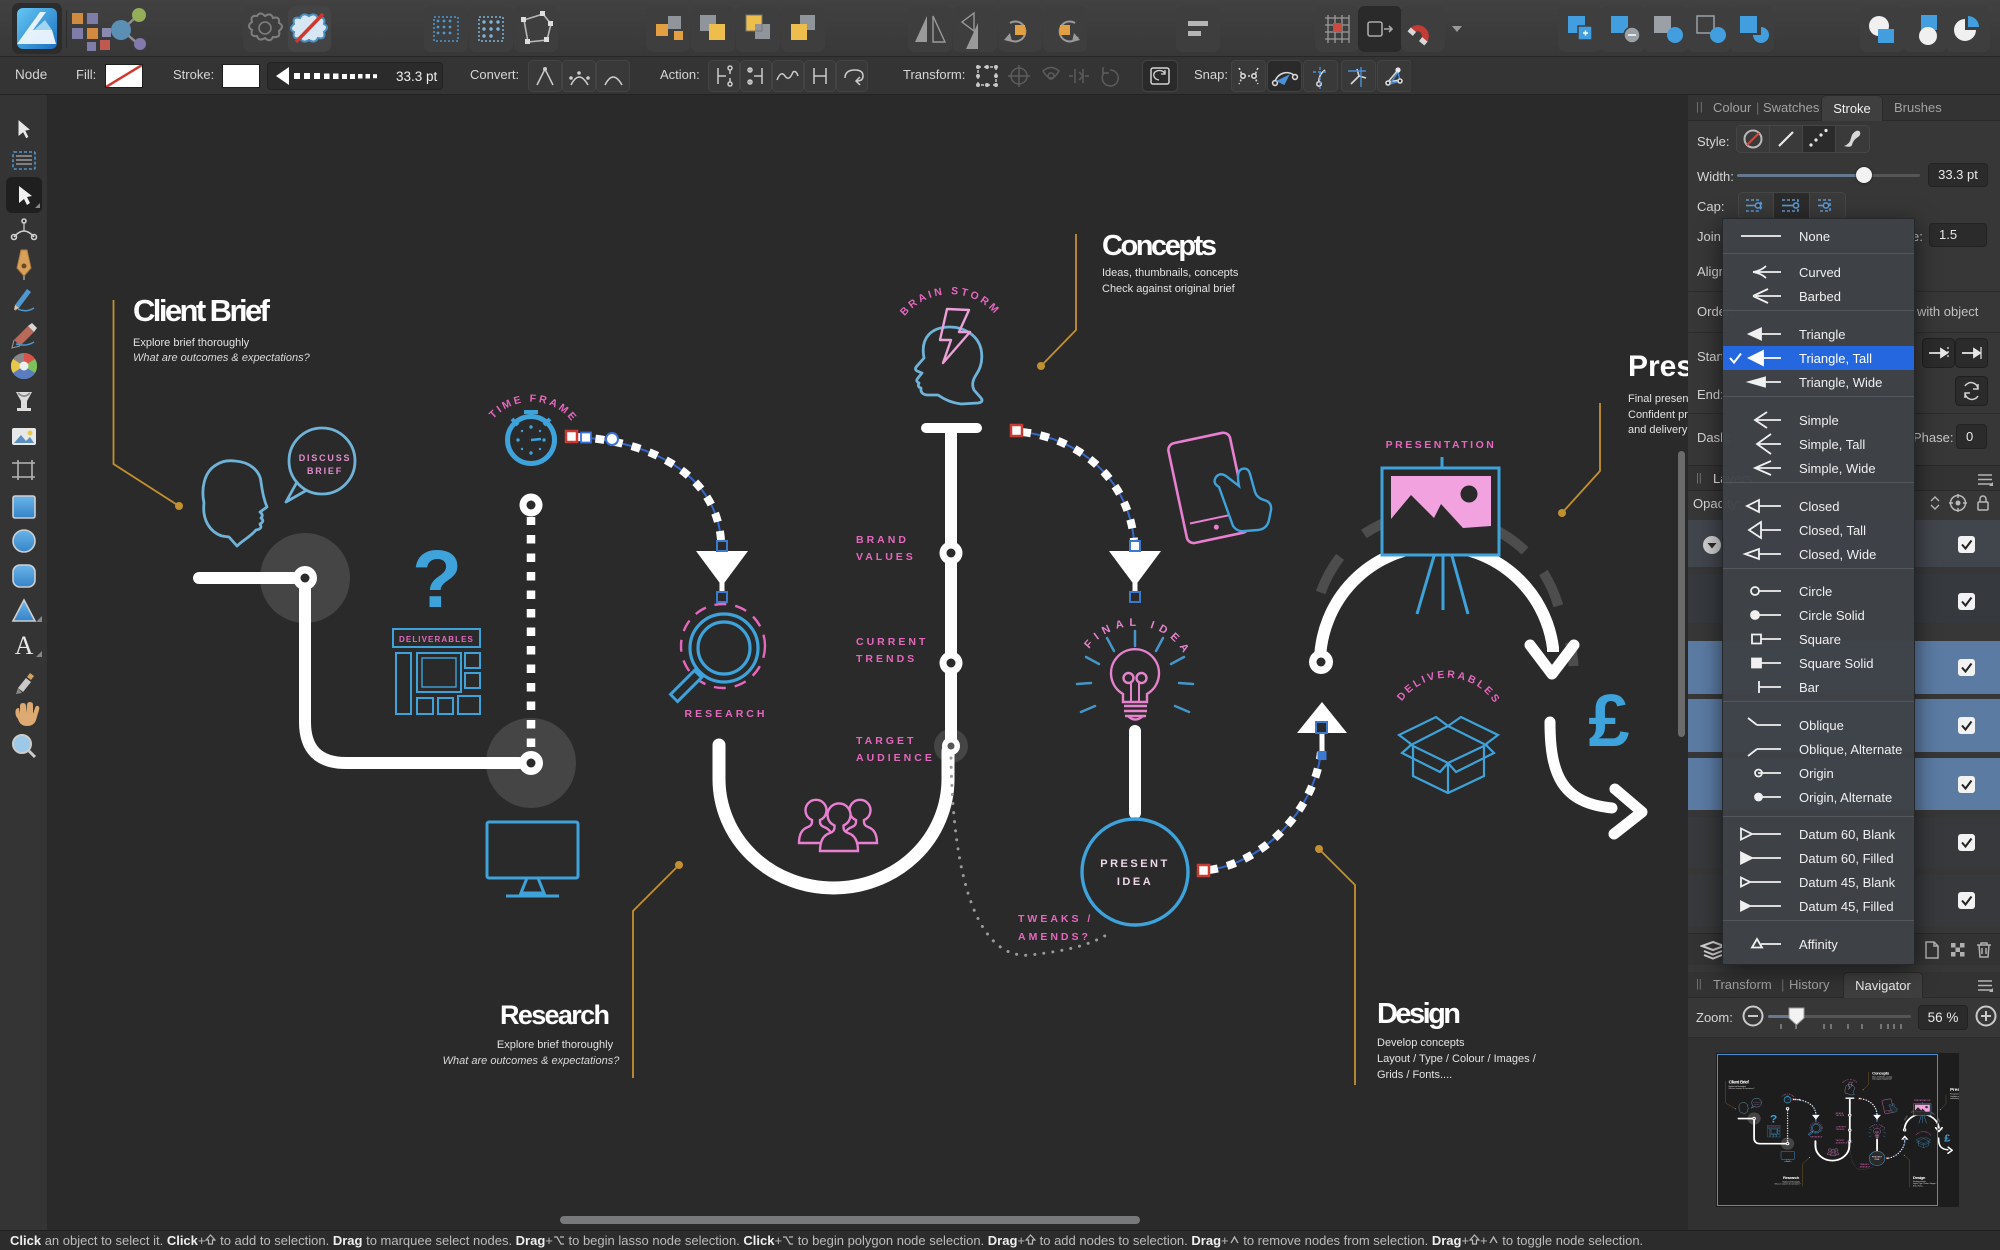  Describe the element at coordinates (1832, 530) in the screenshot. I see `svg-text: Closed, Tall` at that location.